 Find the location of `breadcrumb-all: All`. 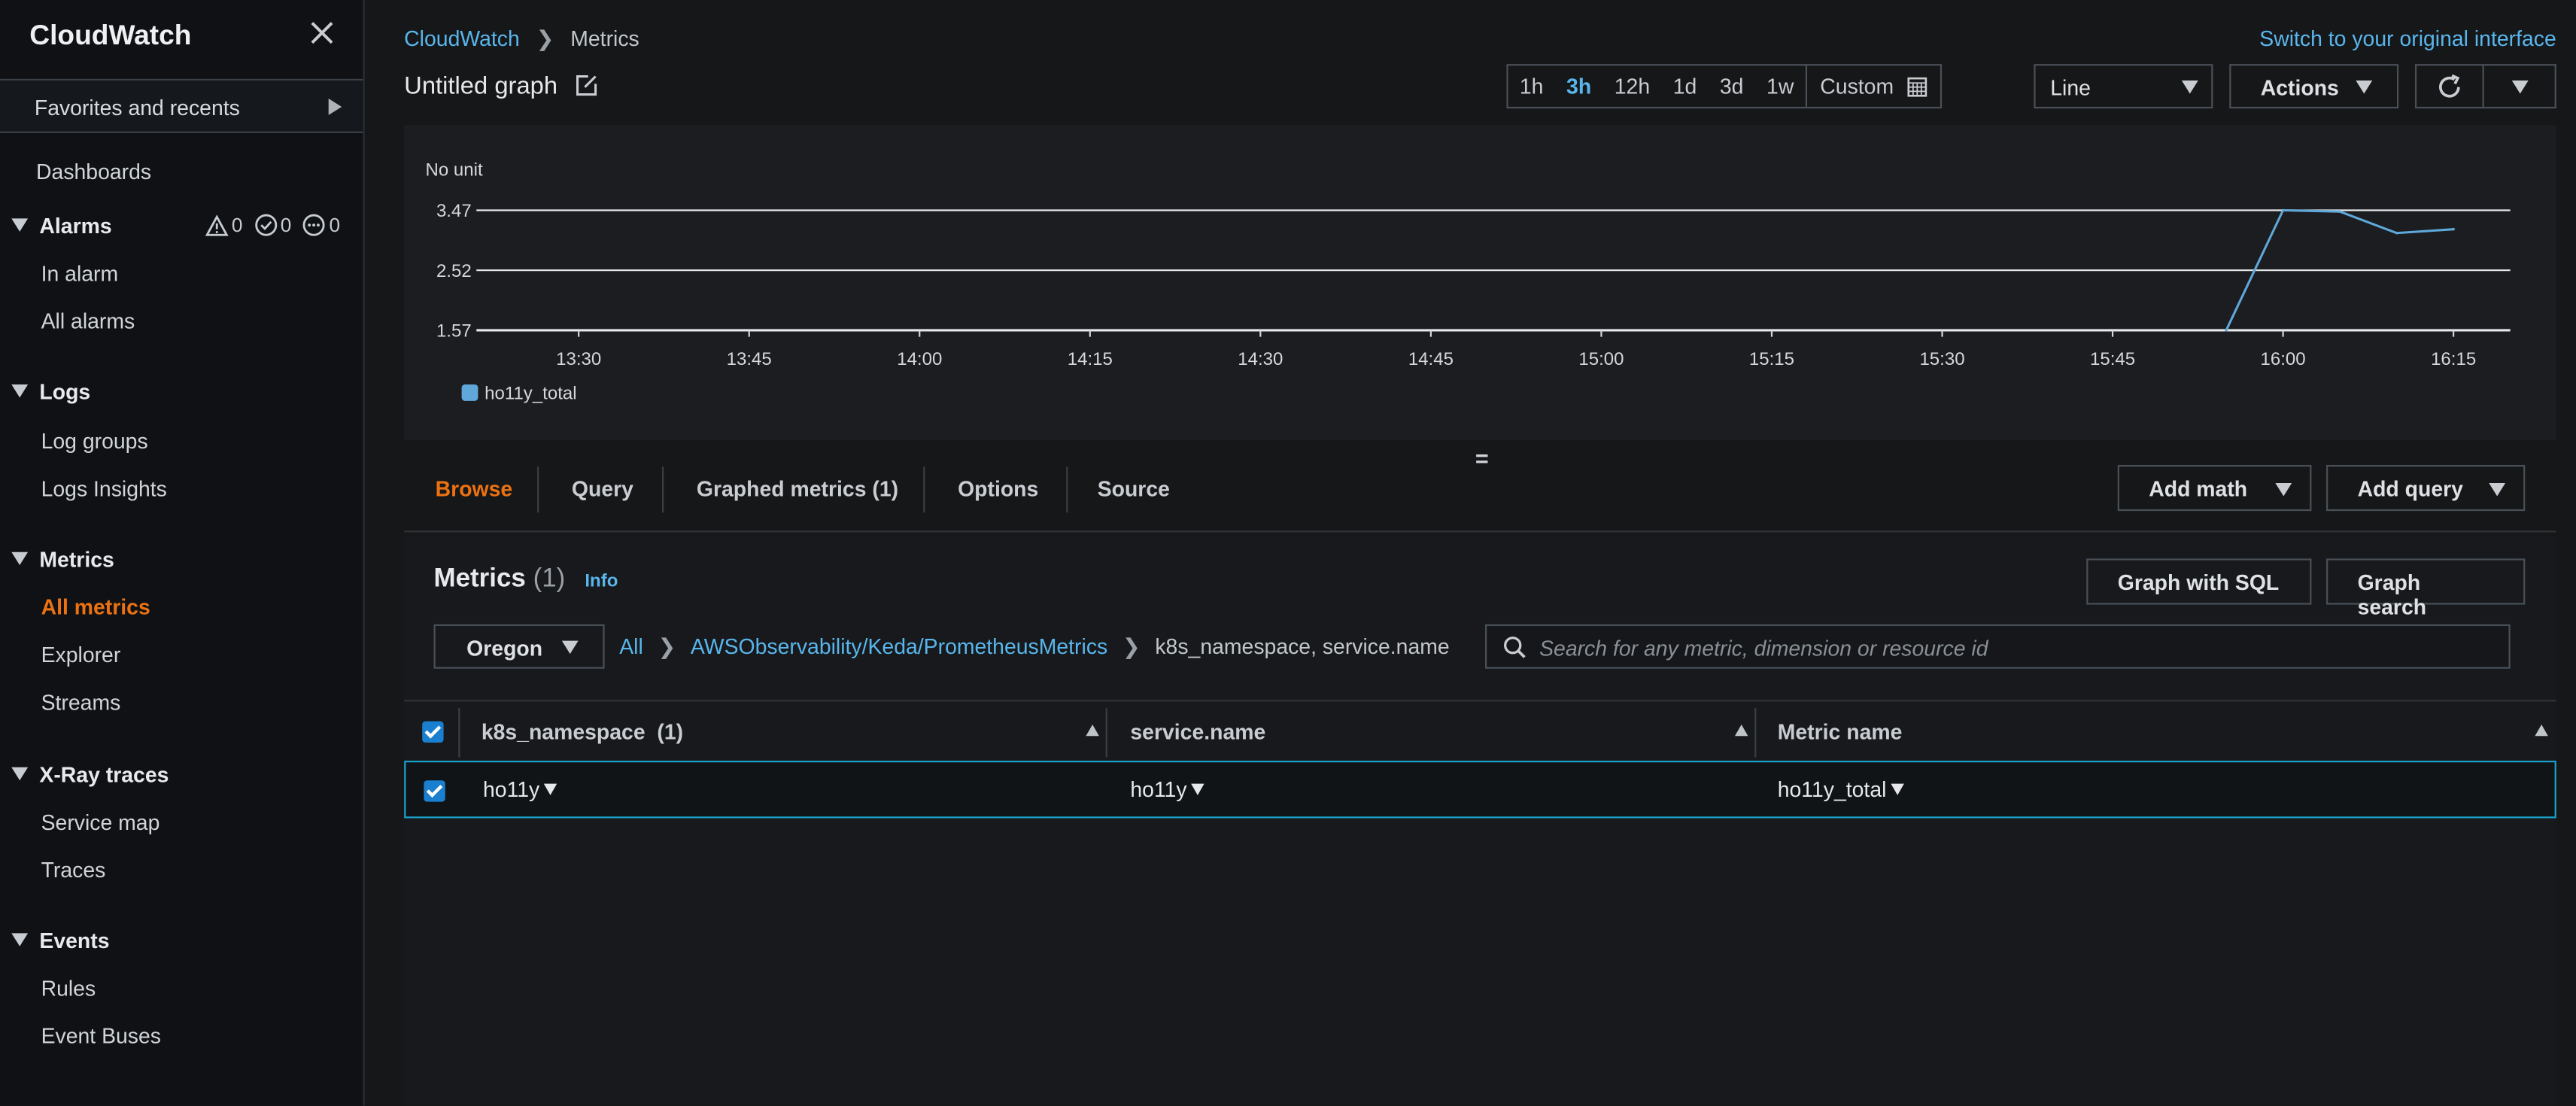

breadcrumb-all: All is located at coordinates (631, 646).